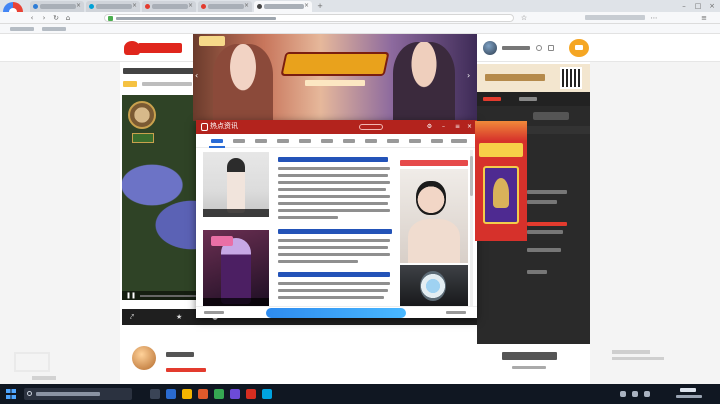 The height and width of the screenshot is (404, 720). What do you see at coordinates (199, 76) in the screenshot?
I see `chevron-left-icon: ‹` at bounding box center [199, 76].